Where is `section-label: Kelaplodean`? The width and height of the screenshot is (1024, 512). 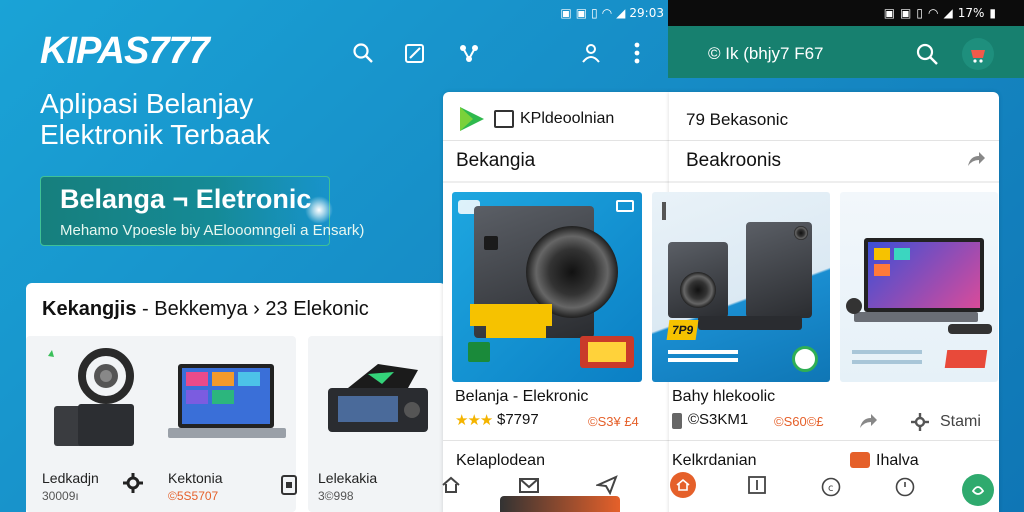 section-label: Kelaplodean is located at coordinates (500, 460).